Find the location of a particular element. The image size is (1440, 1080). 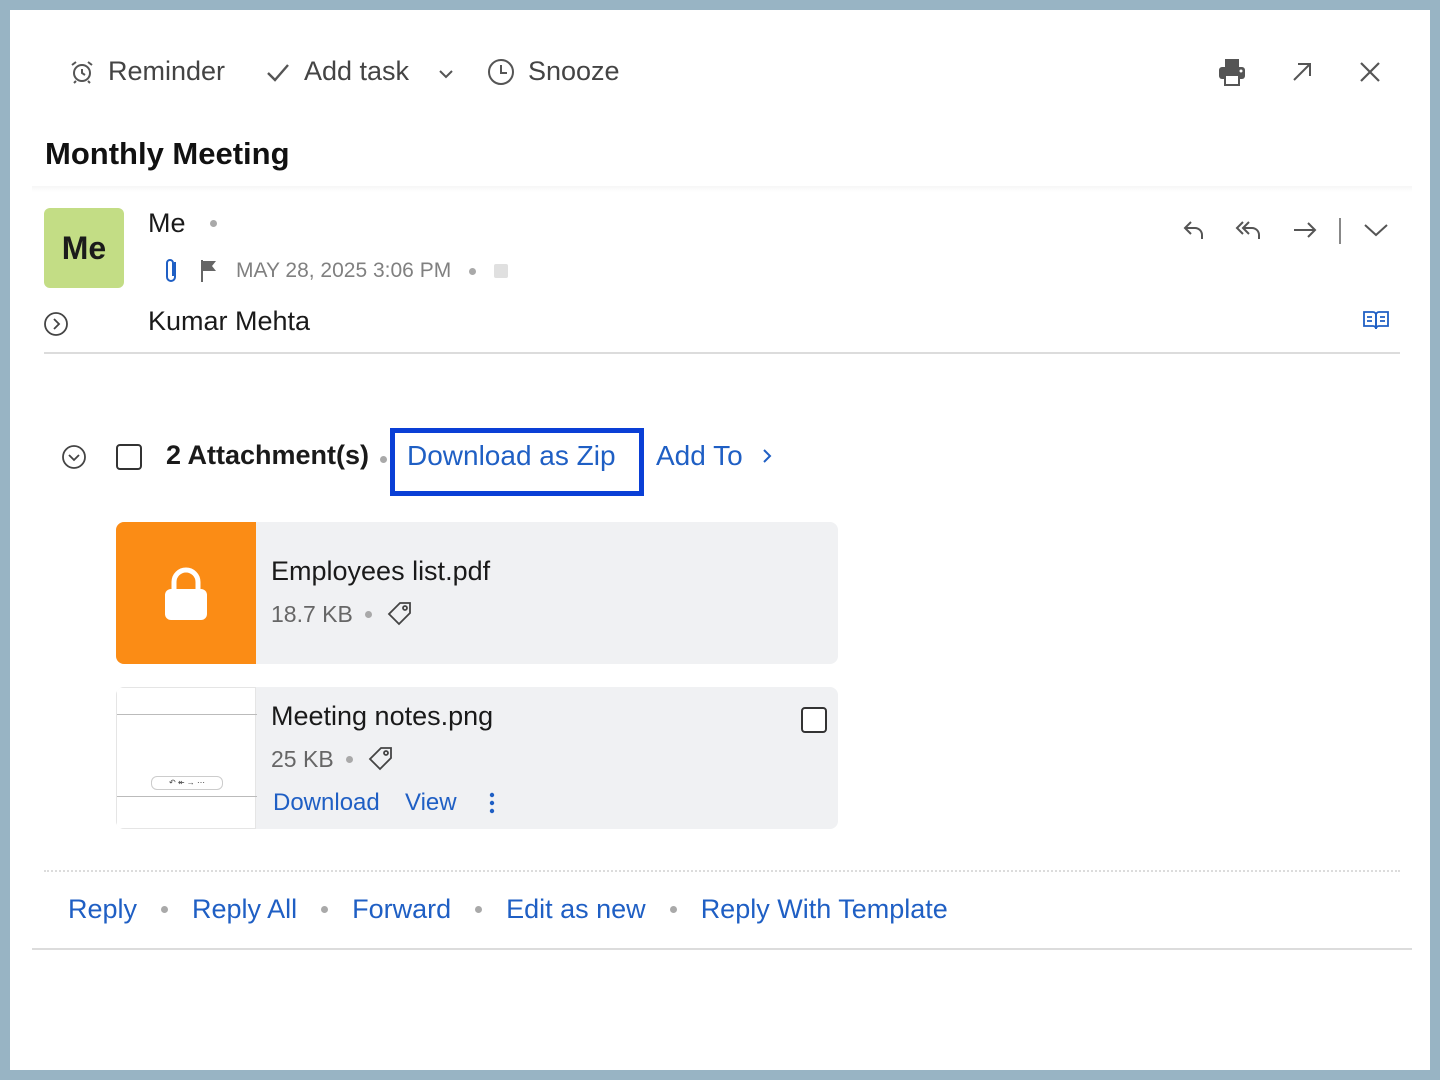

reading-mode-button is located at coordinates (1376, 320).